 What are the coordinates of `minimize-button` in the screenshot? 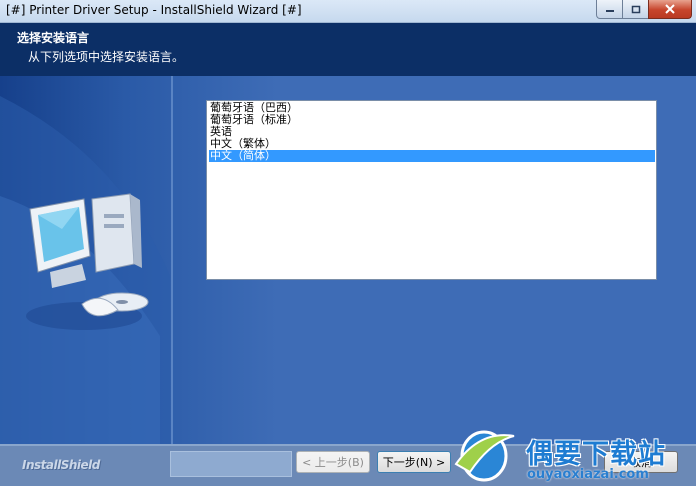 It's located at (609, 9).